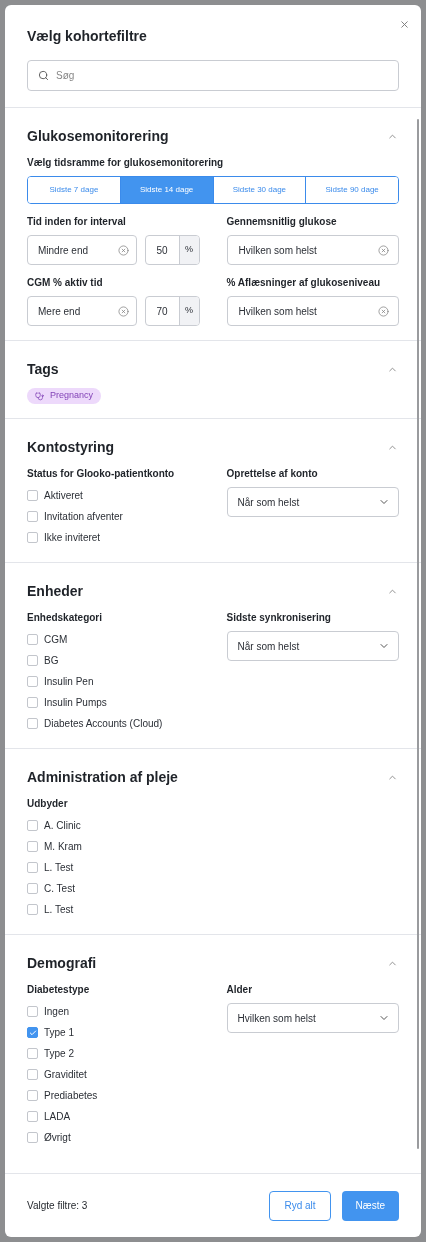 The image size is (426, 1242). I want to click on field-label: CGM % aktiv tid, so click(65, 283).